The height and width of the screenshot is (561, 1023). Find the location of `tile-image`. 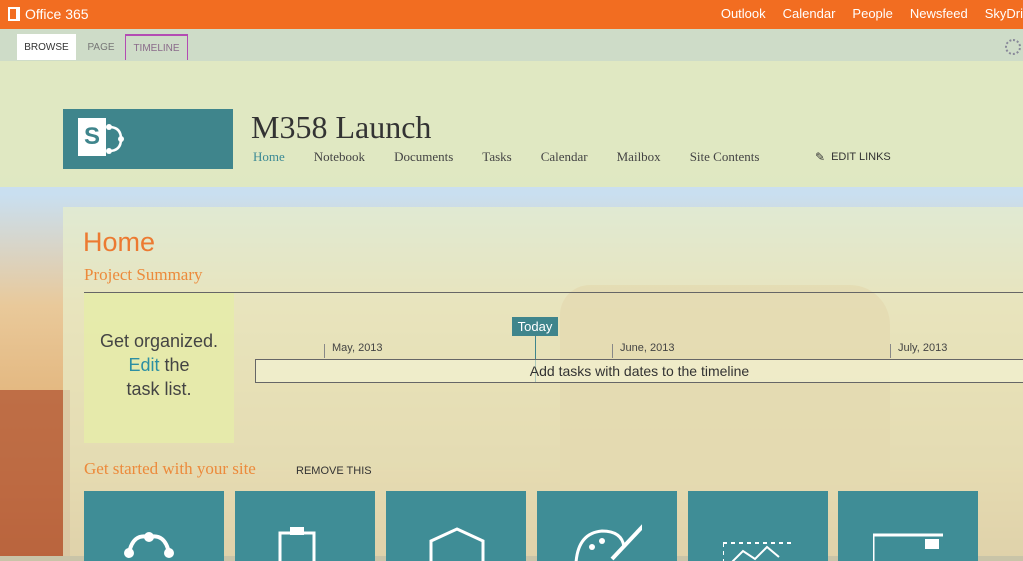

tile-image is located at coordinates (758, 526).